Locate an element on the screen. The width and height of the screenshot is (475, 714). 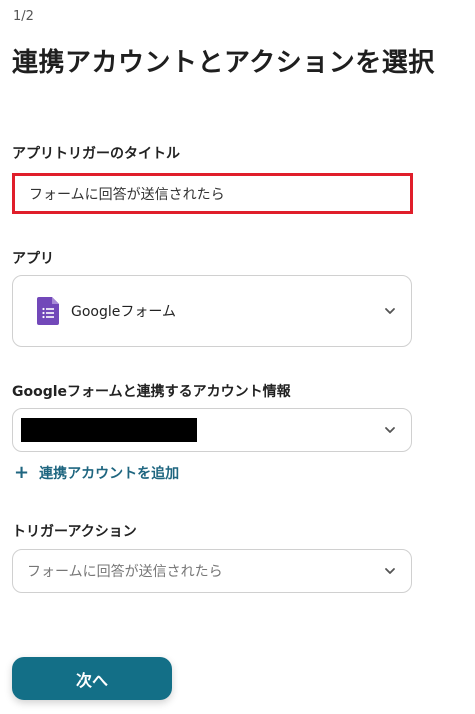
trigger-action-value: フォームに回答が送信されたら is located at coordinates (125, 572).